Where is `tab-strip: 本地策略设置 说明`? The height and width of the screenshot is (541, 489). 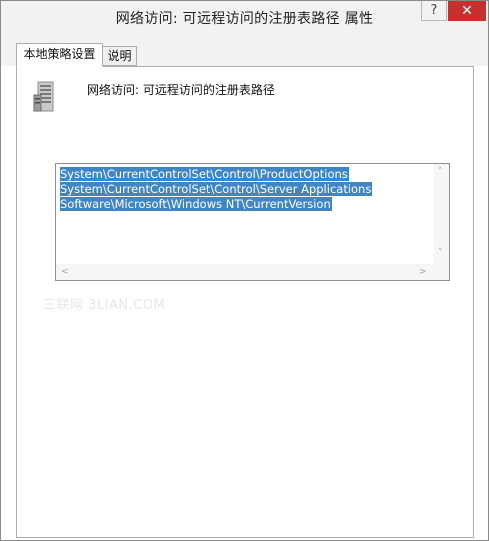
tab-strip: 本地策略设置 说明 is located at coordinates (244, 50).